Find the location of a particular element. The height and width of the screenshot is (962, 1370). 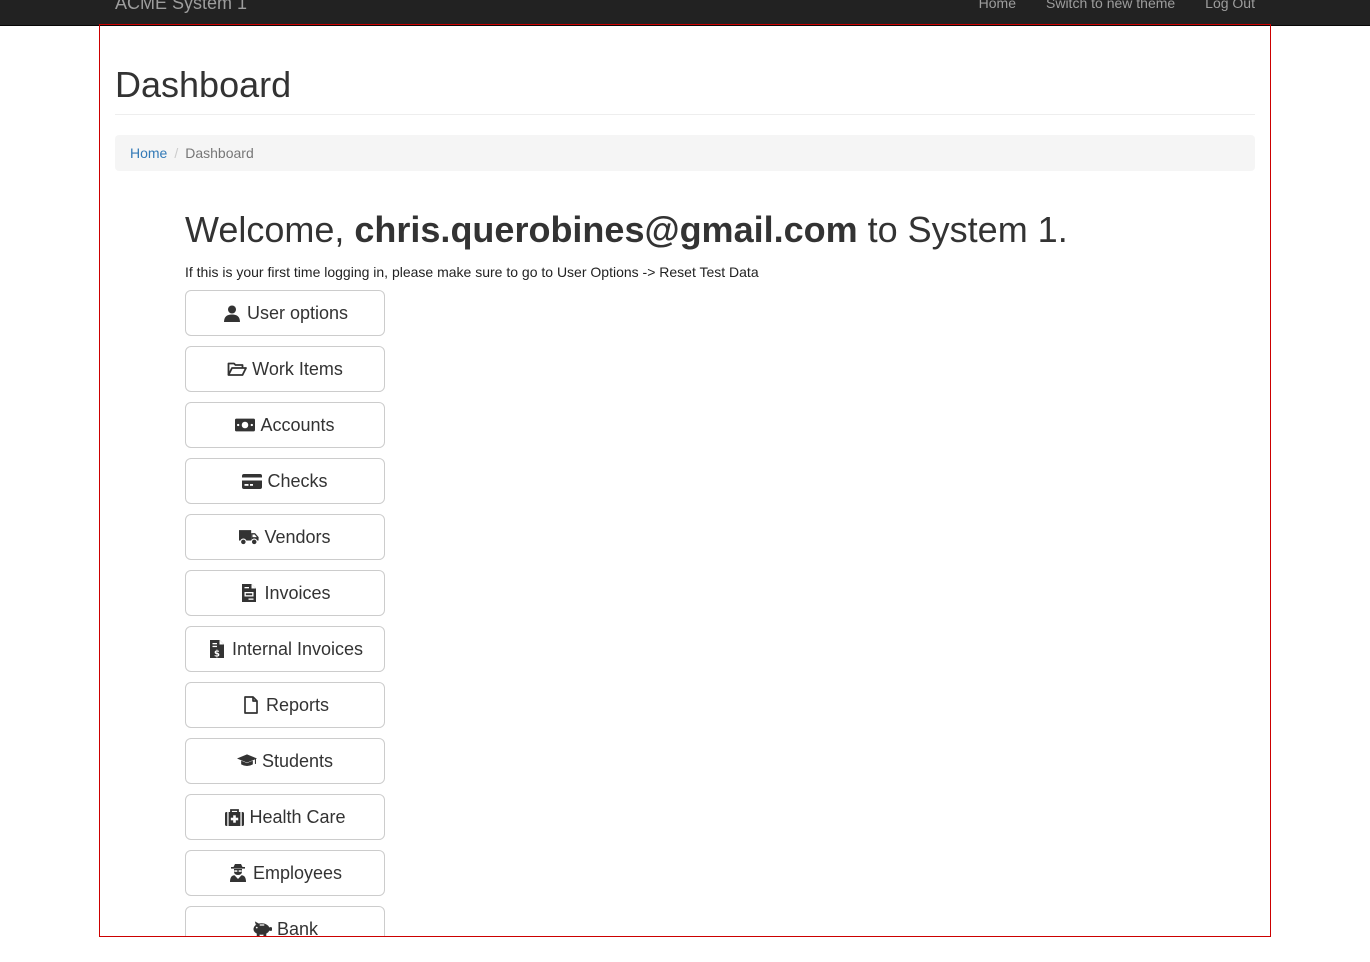

page-title: Dashboard is located at coordinates (203, 84).